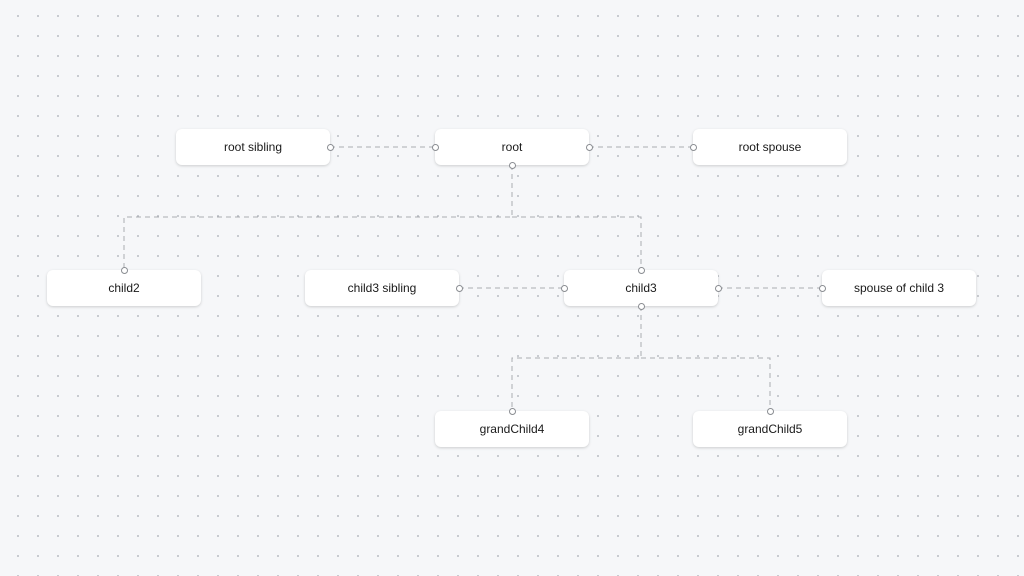 The width and height of the screenshot is (1024, 576). I want to click on node-label: root, so click(512, 147).